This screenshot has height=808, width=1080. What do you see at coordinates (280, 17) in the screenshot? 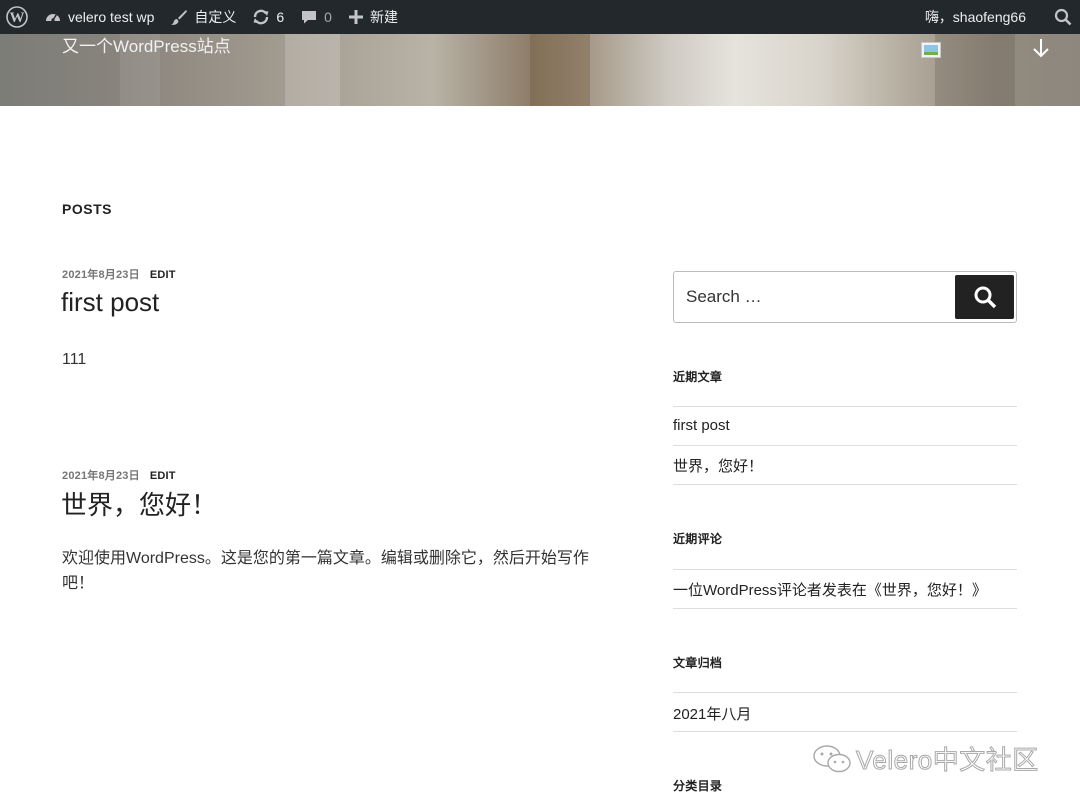
I see `updates-count: 6` at bounding box center [280, 17].